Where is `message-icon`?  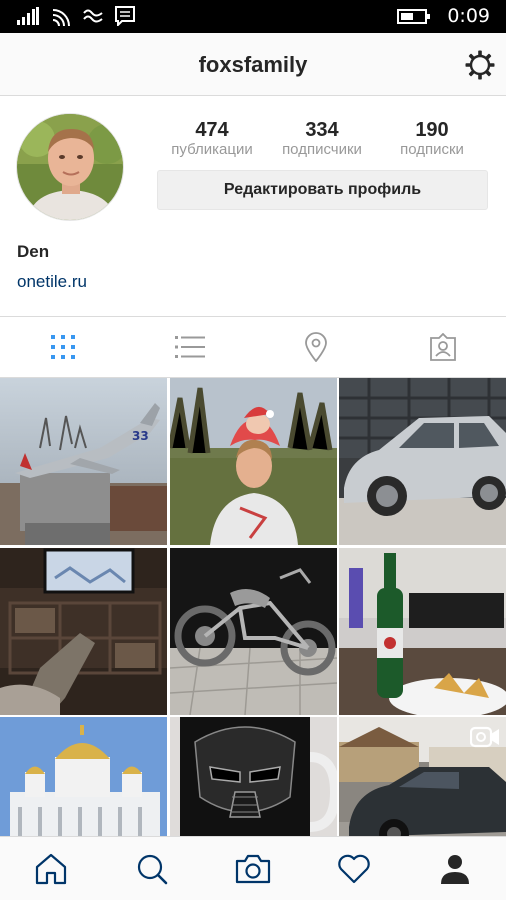
message-icon is located at coordinates (125, 16).